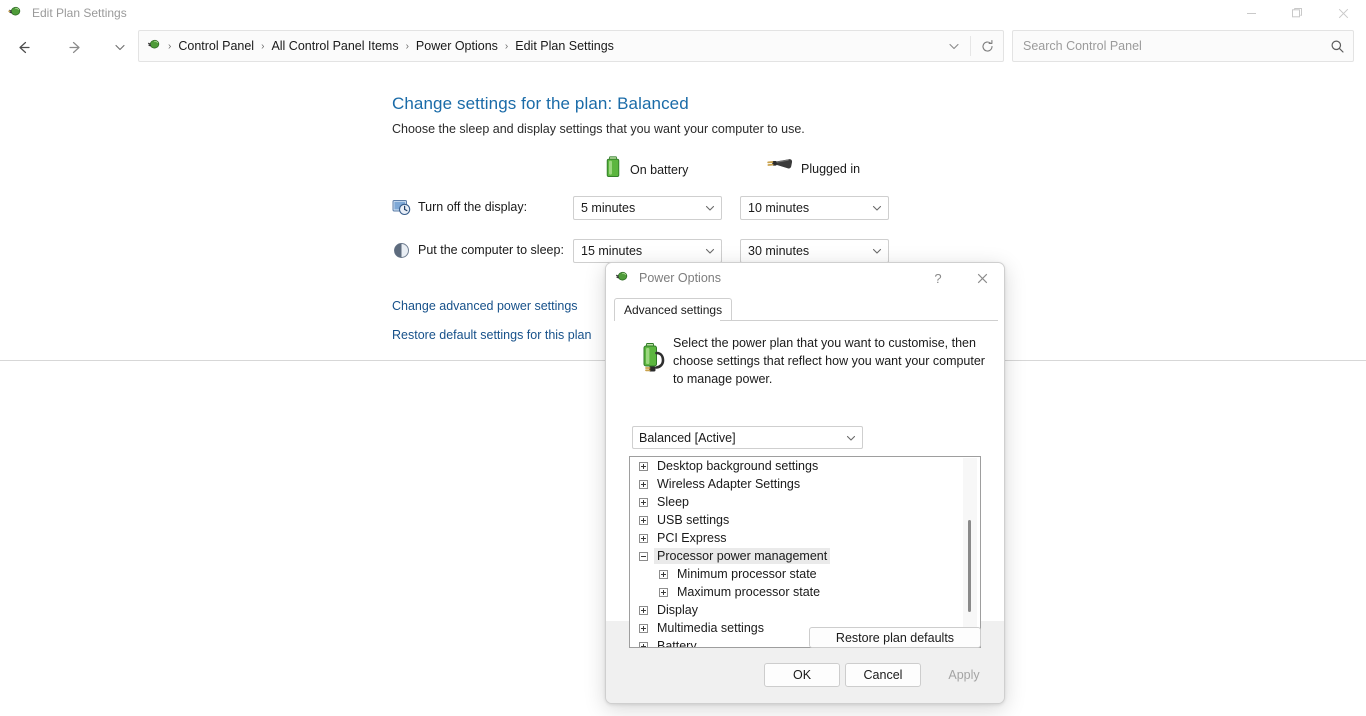 The height and width of the screenshot is (716, 1366). What do you see at coordinates (608, 208) in the screenshot?
I see `combobox-value: 5 minutes` at bounding box center [608, 208].